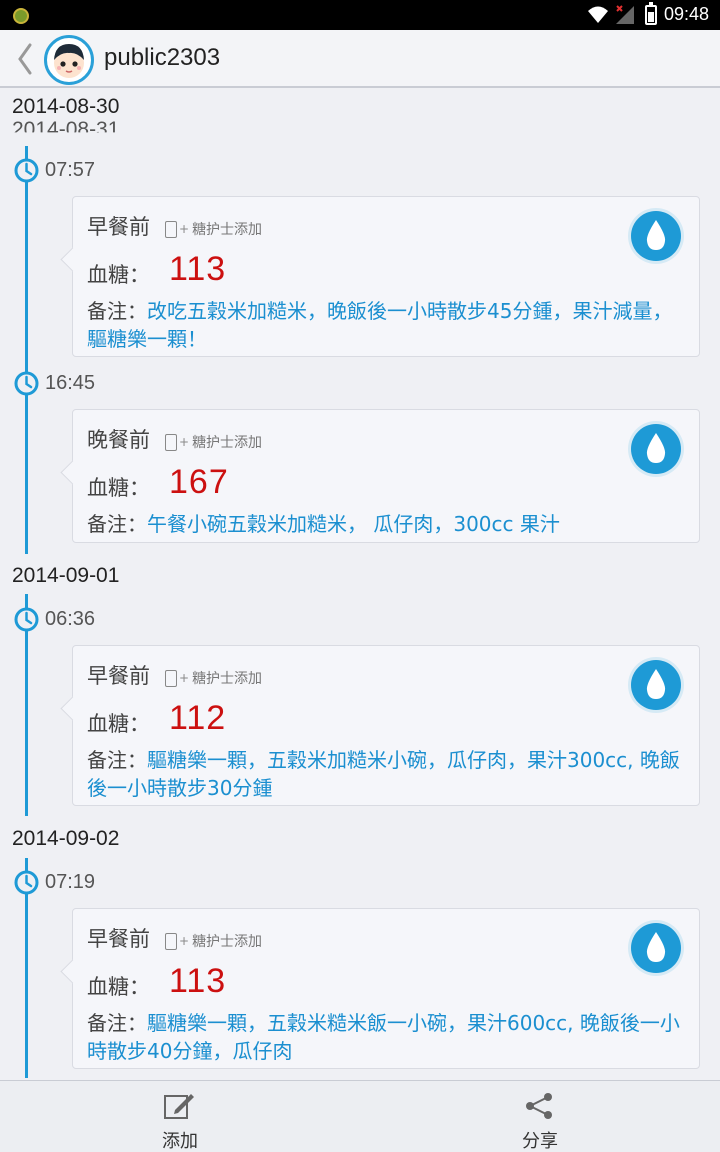 This screenshot has width=720, height=1152. Describe the element at coordinates (21, 16) in the screenshot. I see `app-notification-icon` at that location.